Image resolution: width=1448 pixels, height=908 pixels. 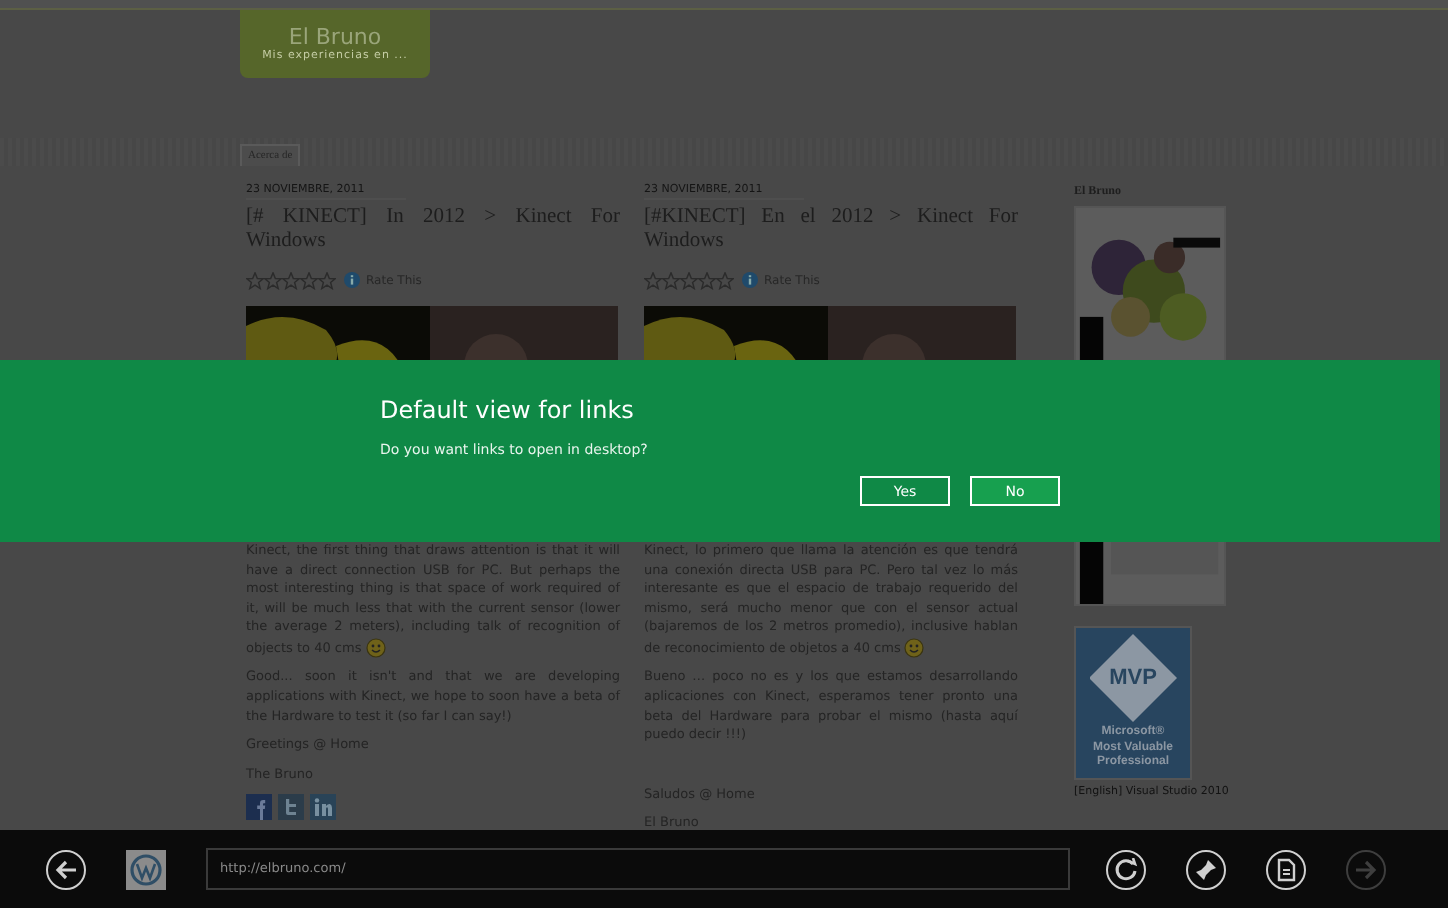 What do you see at coordinates (1366, 869) in the screenshot?
I see `forward-arrow-icon` at bounding box center [1366, 869].